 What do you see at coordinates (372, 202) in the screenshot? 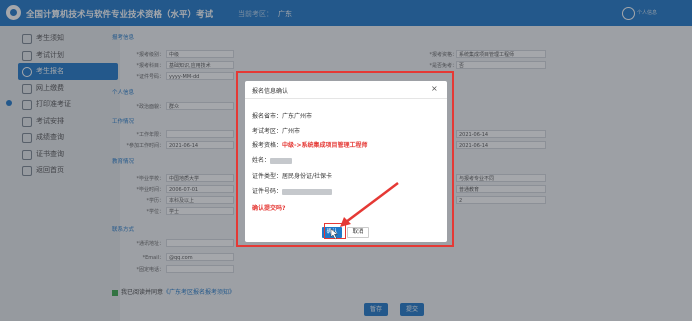
I see `arrow-shaft` at bounding box center [372, 202].